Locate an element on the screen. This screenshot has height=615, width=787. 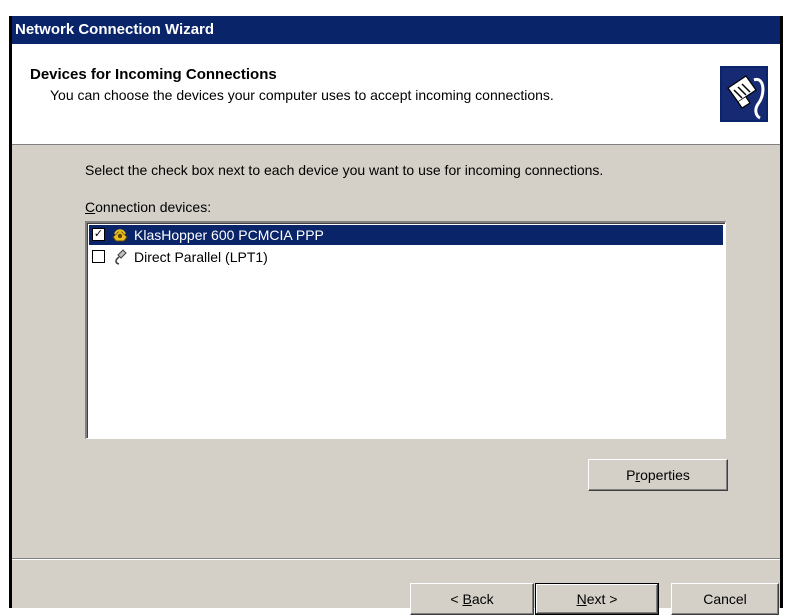
device-checkbox: ✓ is located at coordinates (98, 234).